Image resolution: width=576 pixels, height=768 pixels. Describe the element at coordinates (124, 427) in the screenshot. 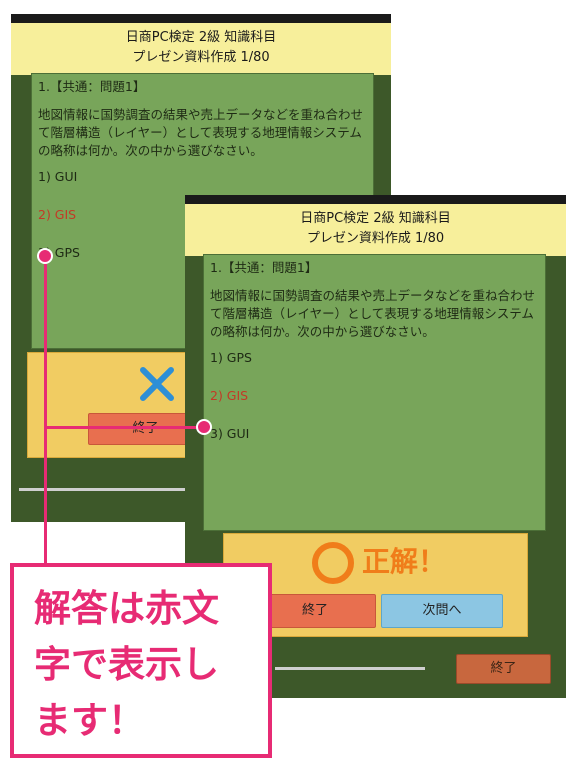

I see `connector-horizontal` at that location.